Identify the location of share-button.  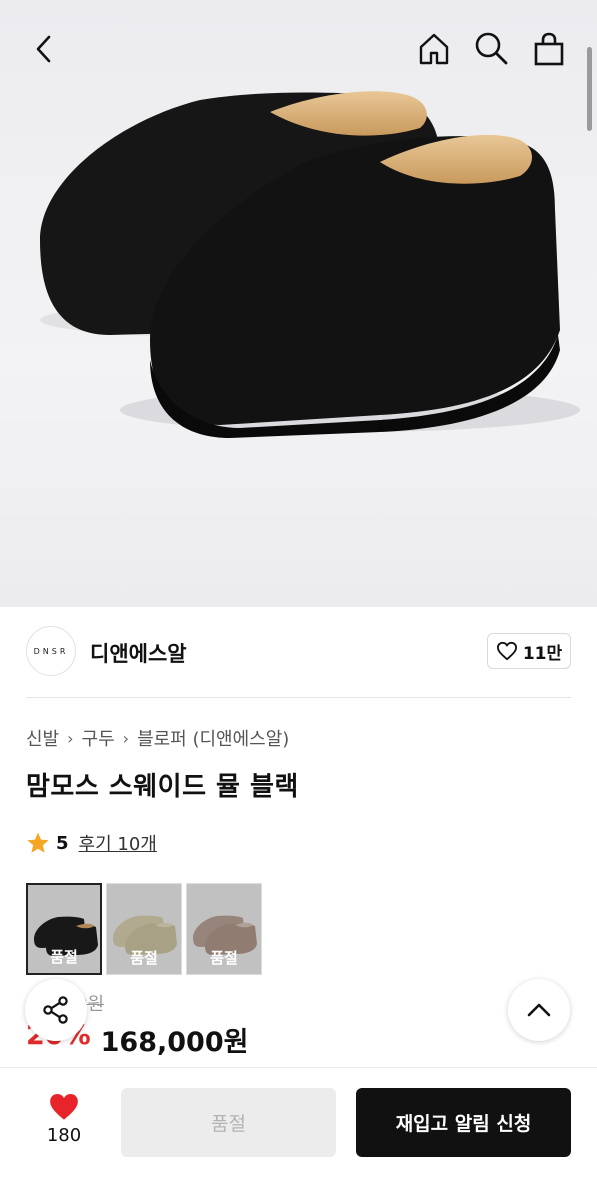
(56, 1010).